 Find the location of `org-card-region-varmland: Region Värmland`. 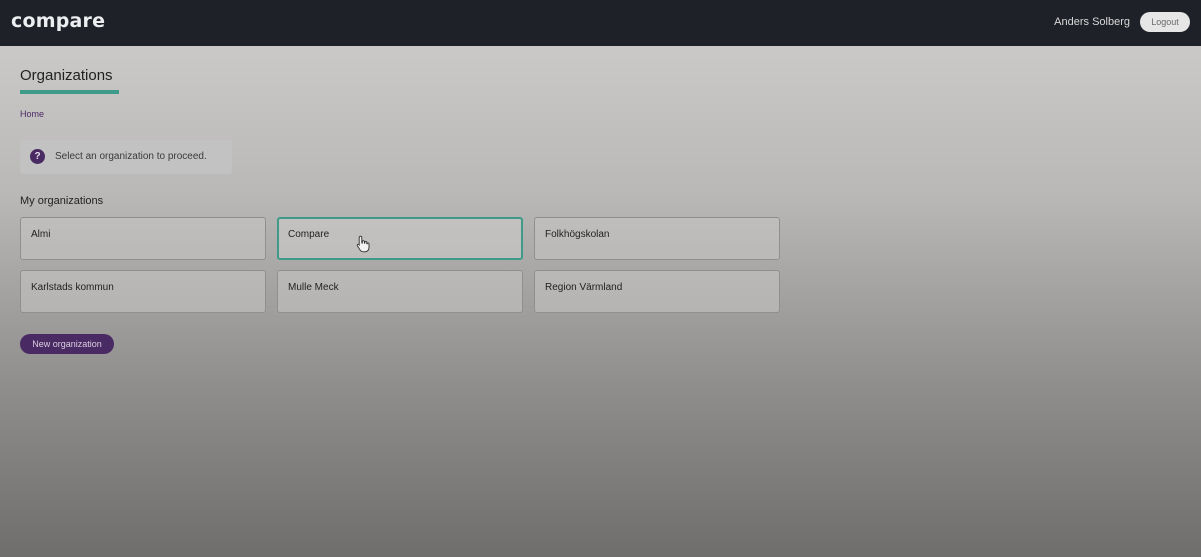

org-card-region-varmland: Region Värmland is located at coordinates (657, 291).